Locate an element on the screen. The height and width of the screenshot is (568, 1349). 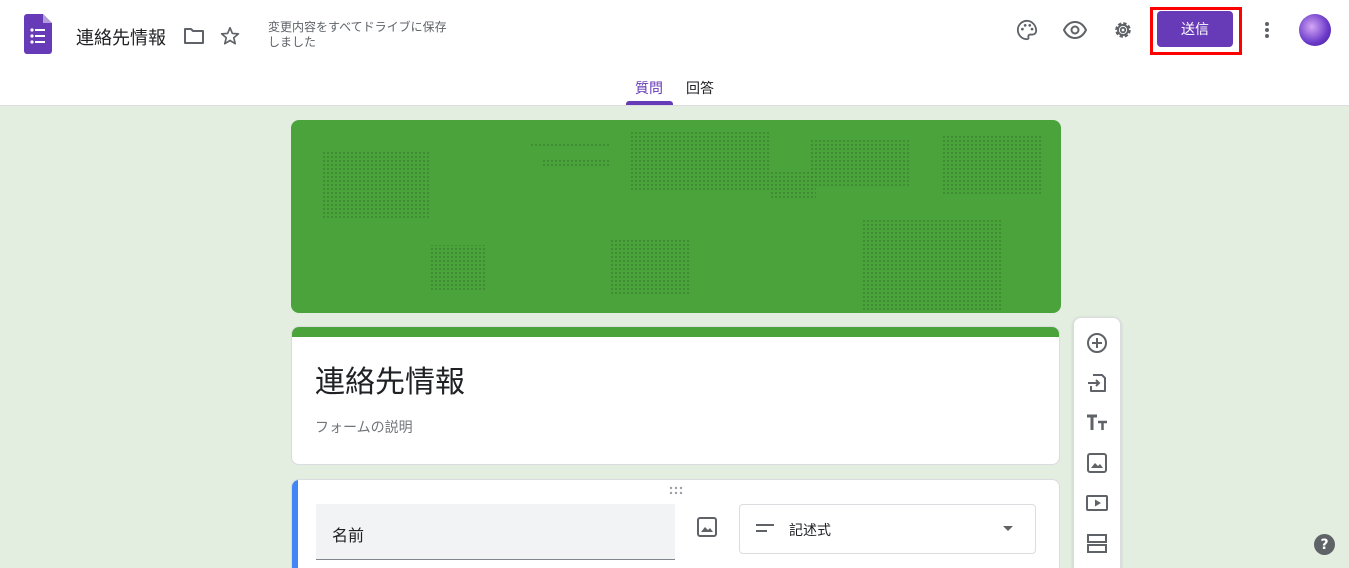
more-vert-icon is located at coordinates (1267, 30).